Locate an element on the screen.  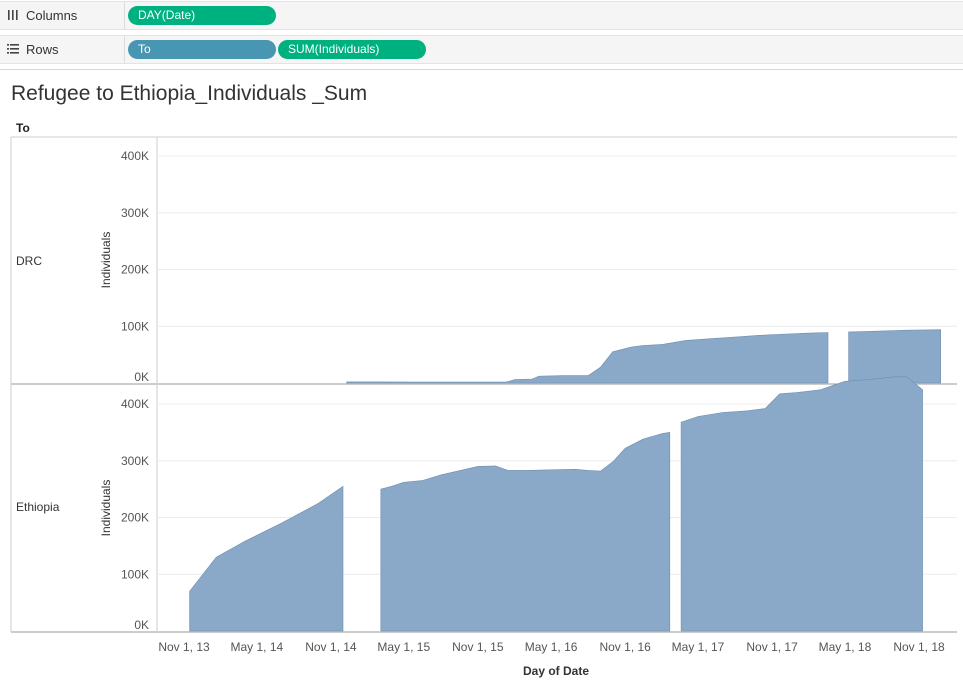
x-tick-label: May 1, 18 is located at coordinates (845, 647).